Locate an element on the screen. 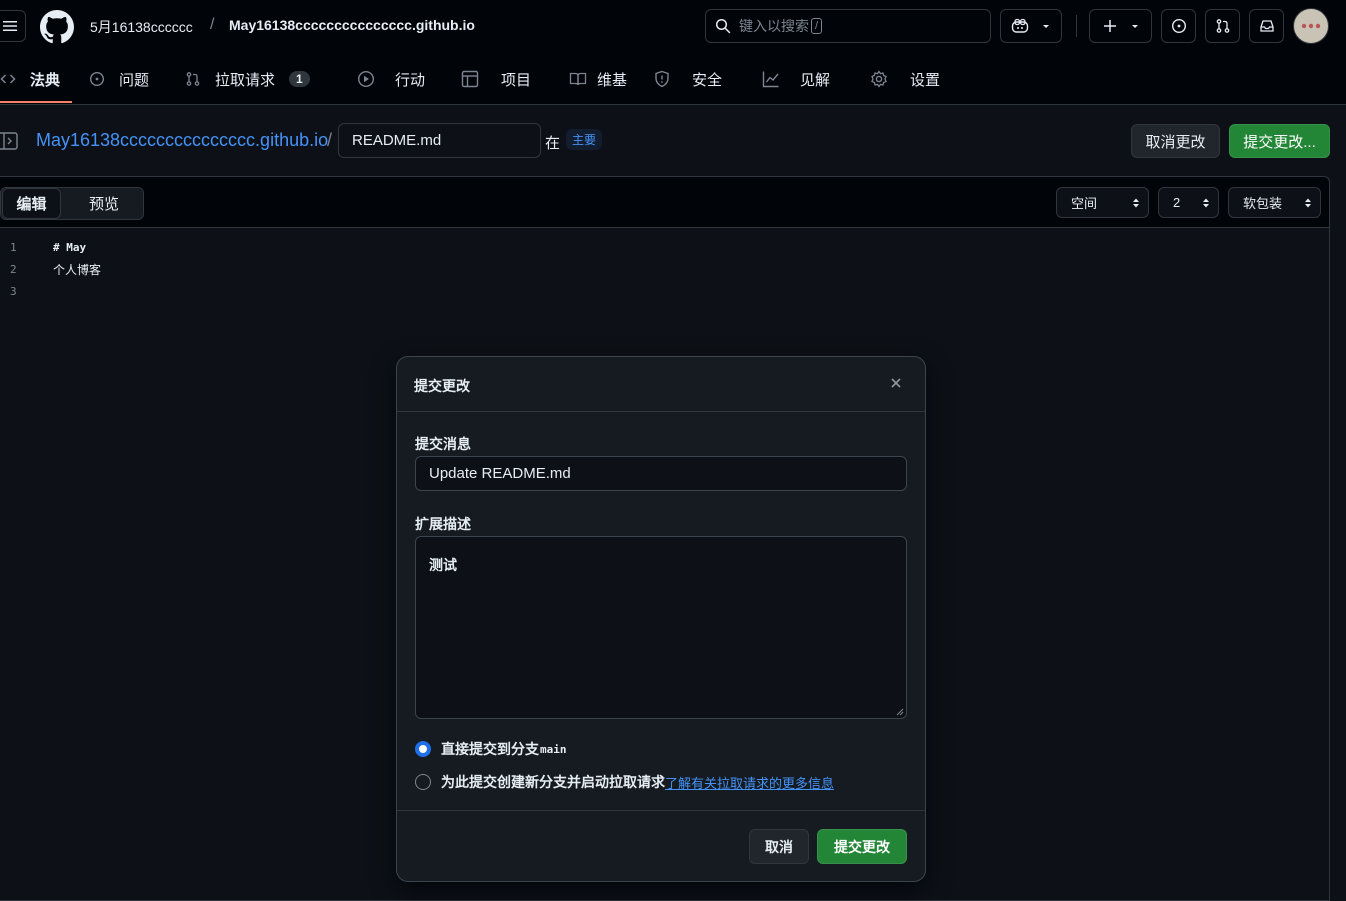  github-logo-icon is located at coordinates (57, 27).